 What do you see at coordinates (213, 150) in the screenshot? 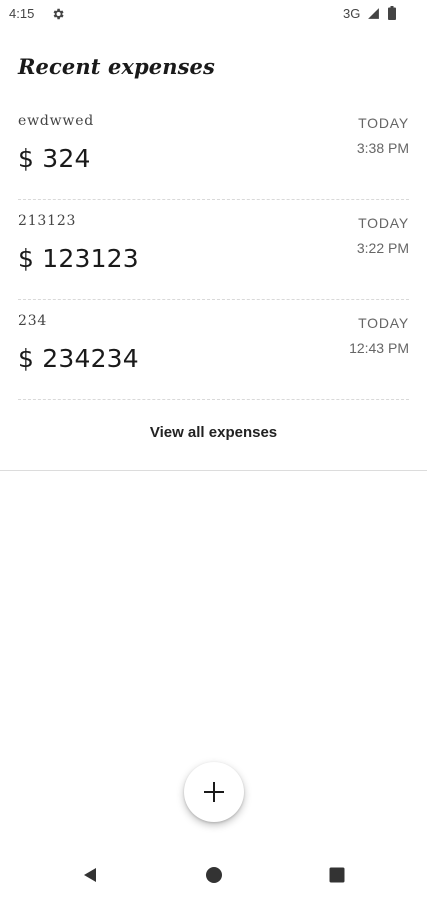
I see `expense-item: ewdwwed $ 324 TODAY 3:38 PM` at bounding box center [213, 150].